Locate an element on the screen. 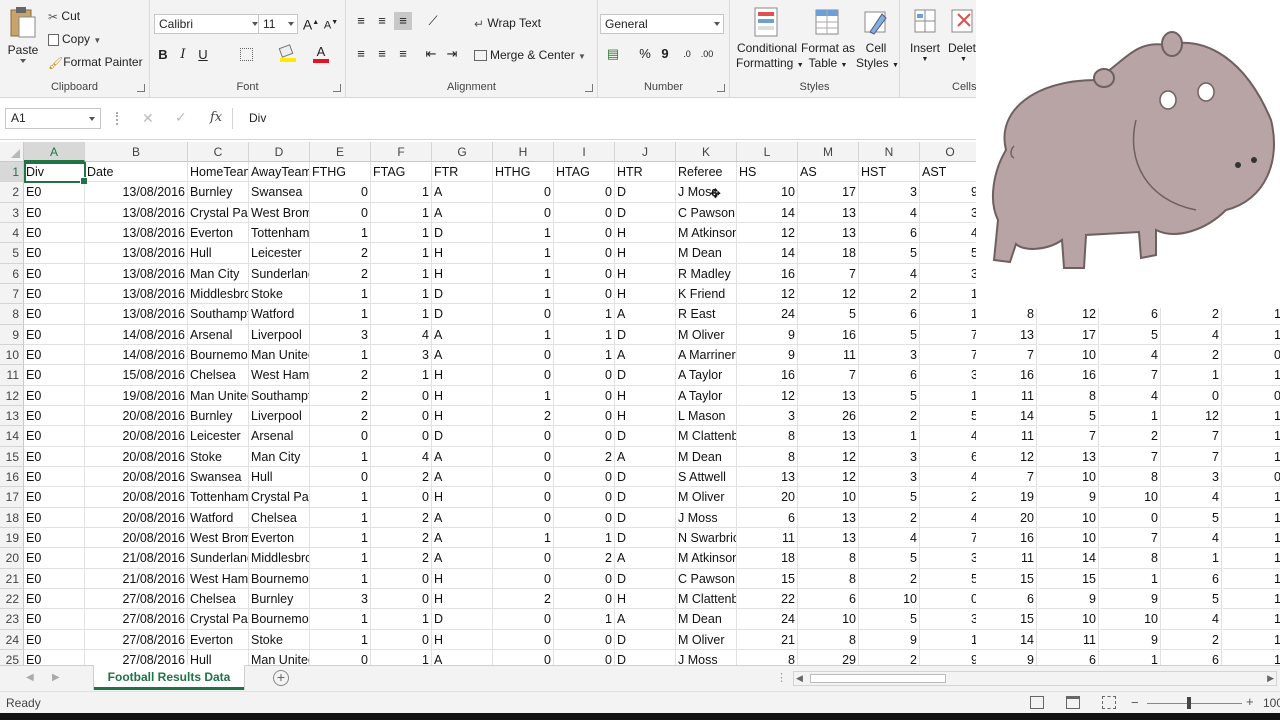 This screenshot has width=1280, height=720. cell-c24: Everton is located at coordinates (218, 639).